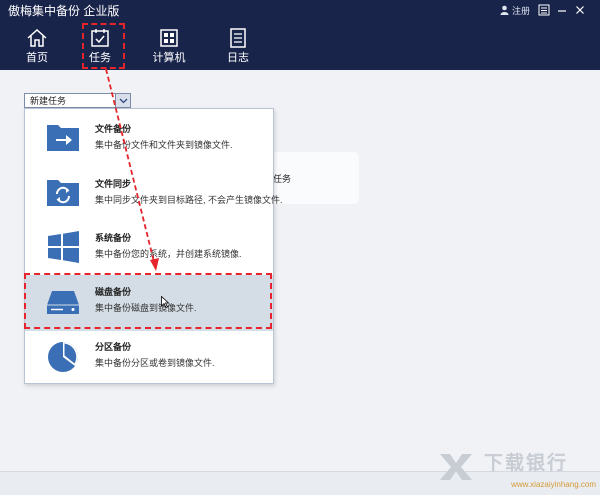 The width and height of the screenshot is (600, 495). What do you see at coordinates (63, 357) in the screenshot?
I see `partition-backup-icon` at bounding box center [63, 357].